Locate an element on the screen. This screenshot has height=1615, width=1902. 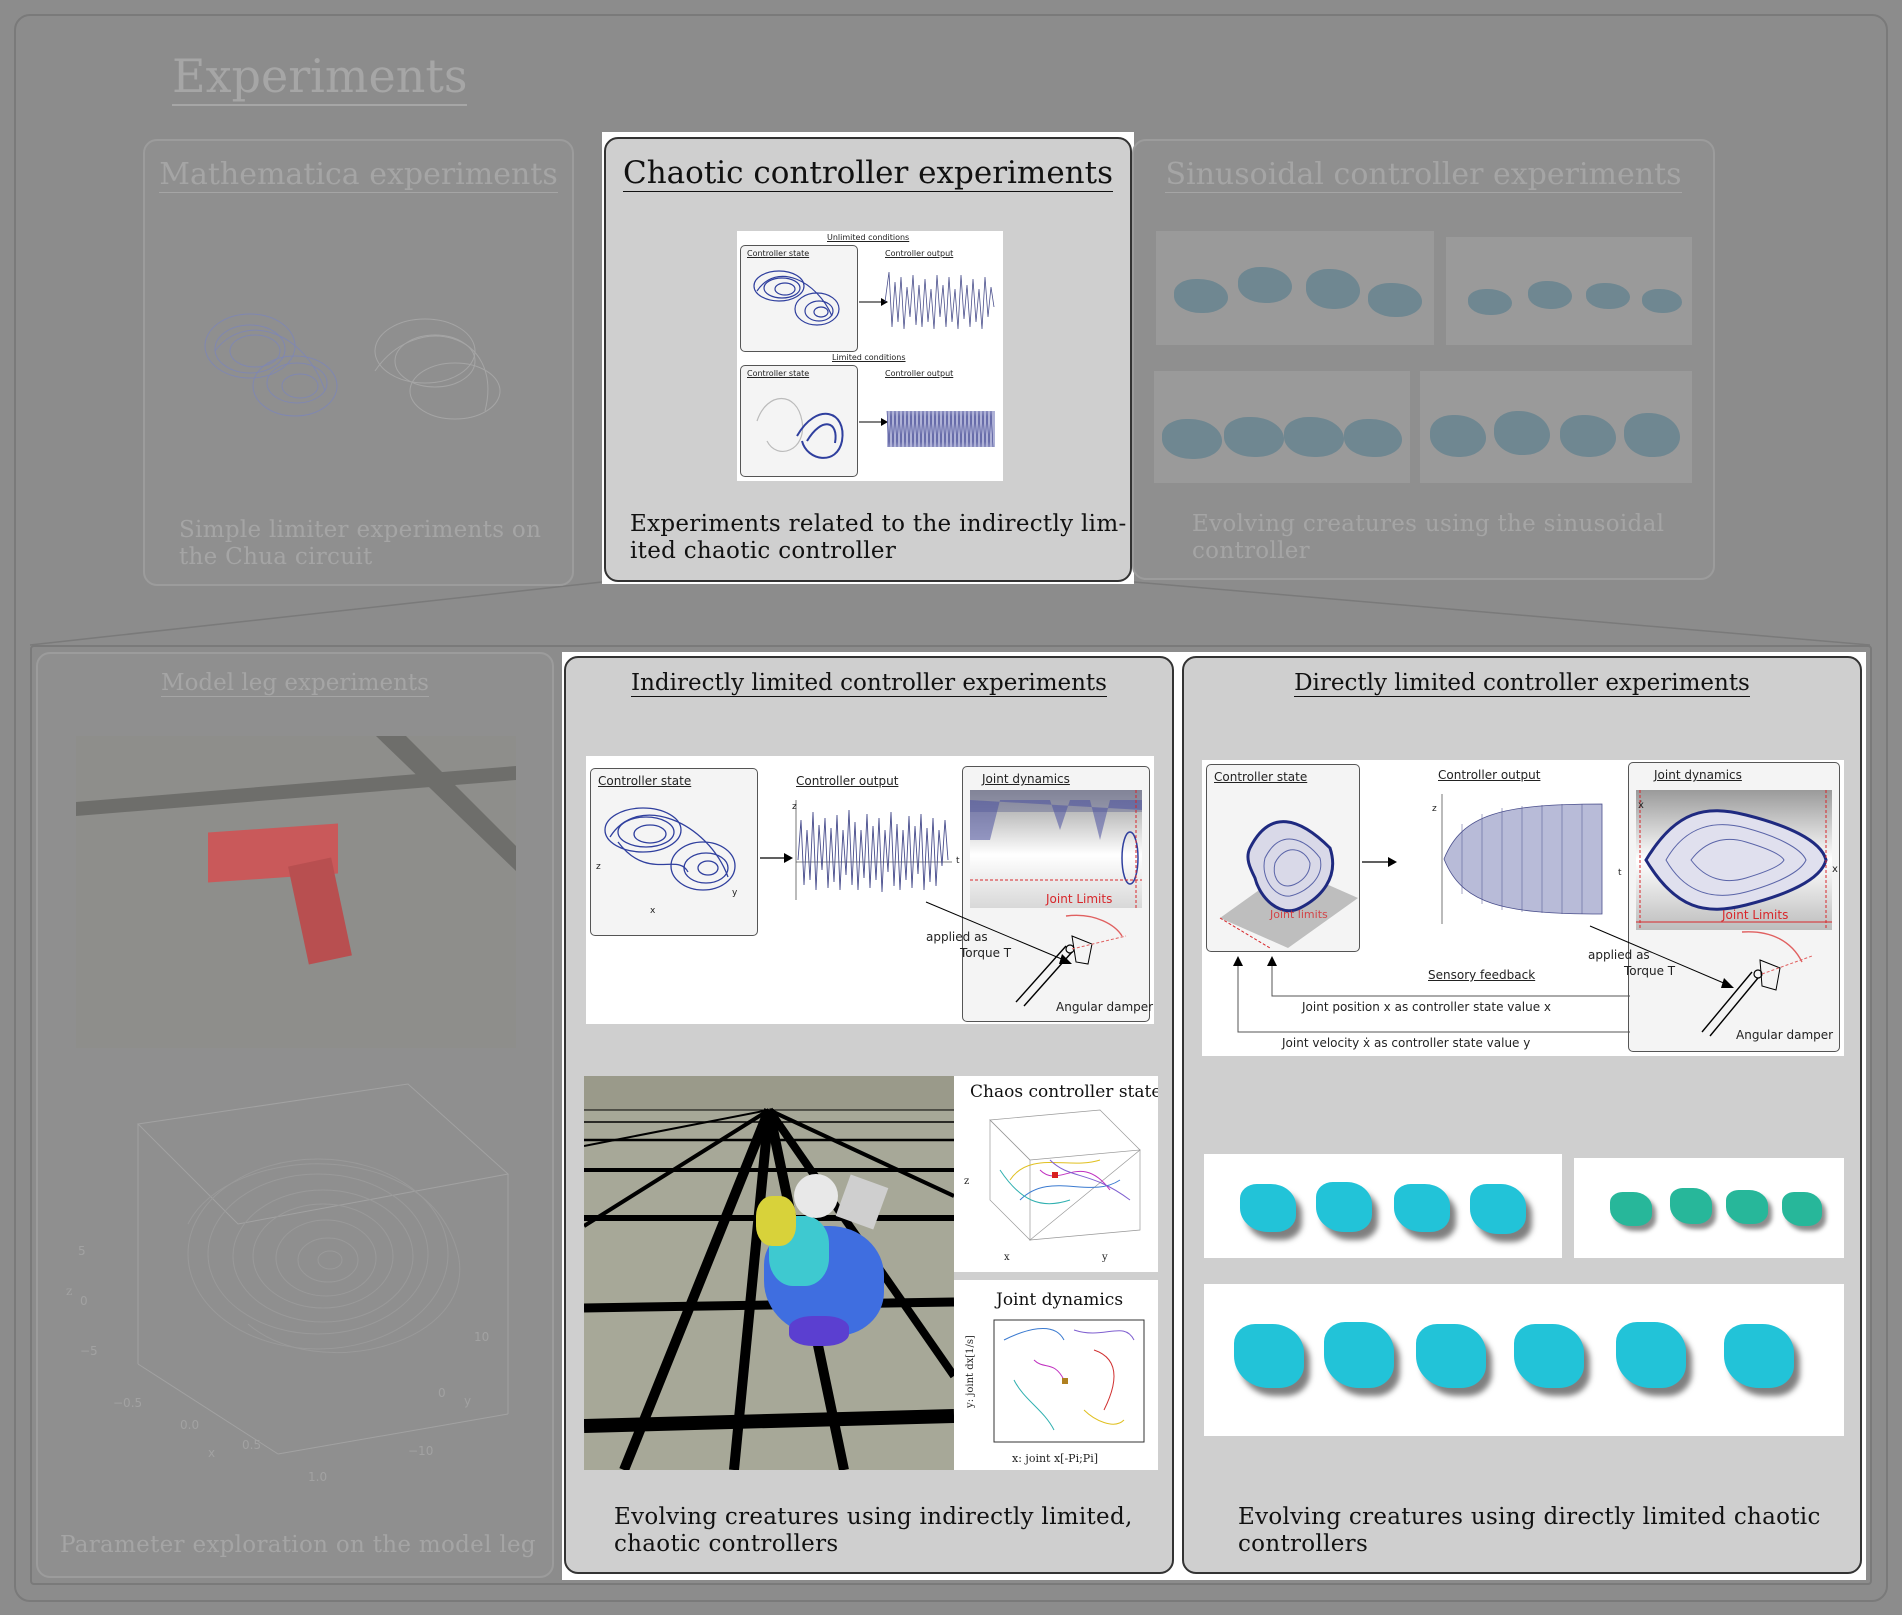
unlimited-state-label: Controller state is located at coordinates (778, 253).